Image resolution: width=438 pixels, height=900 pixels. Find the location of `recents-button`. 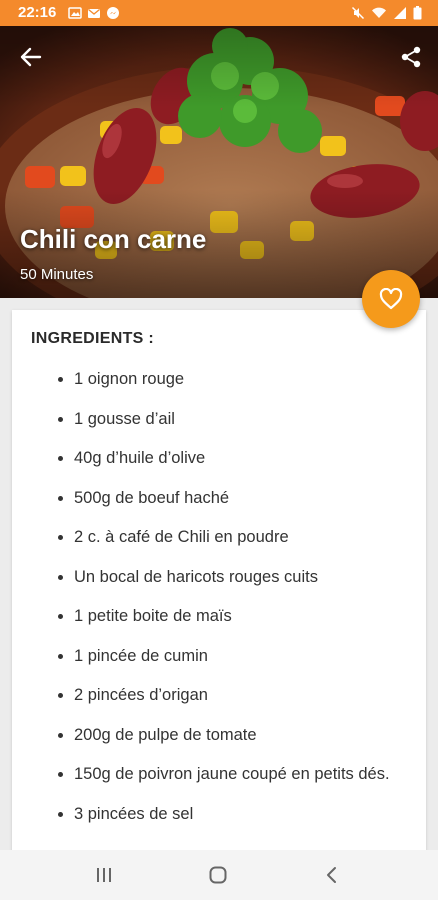

recents-button is located at coordinates (104, 875).